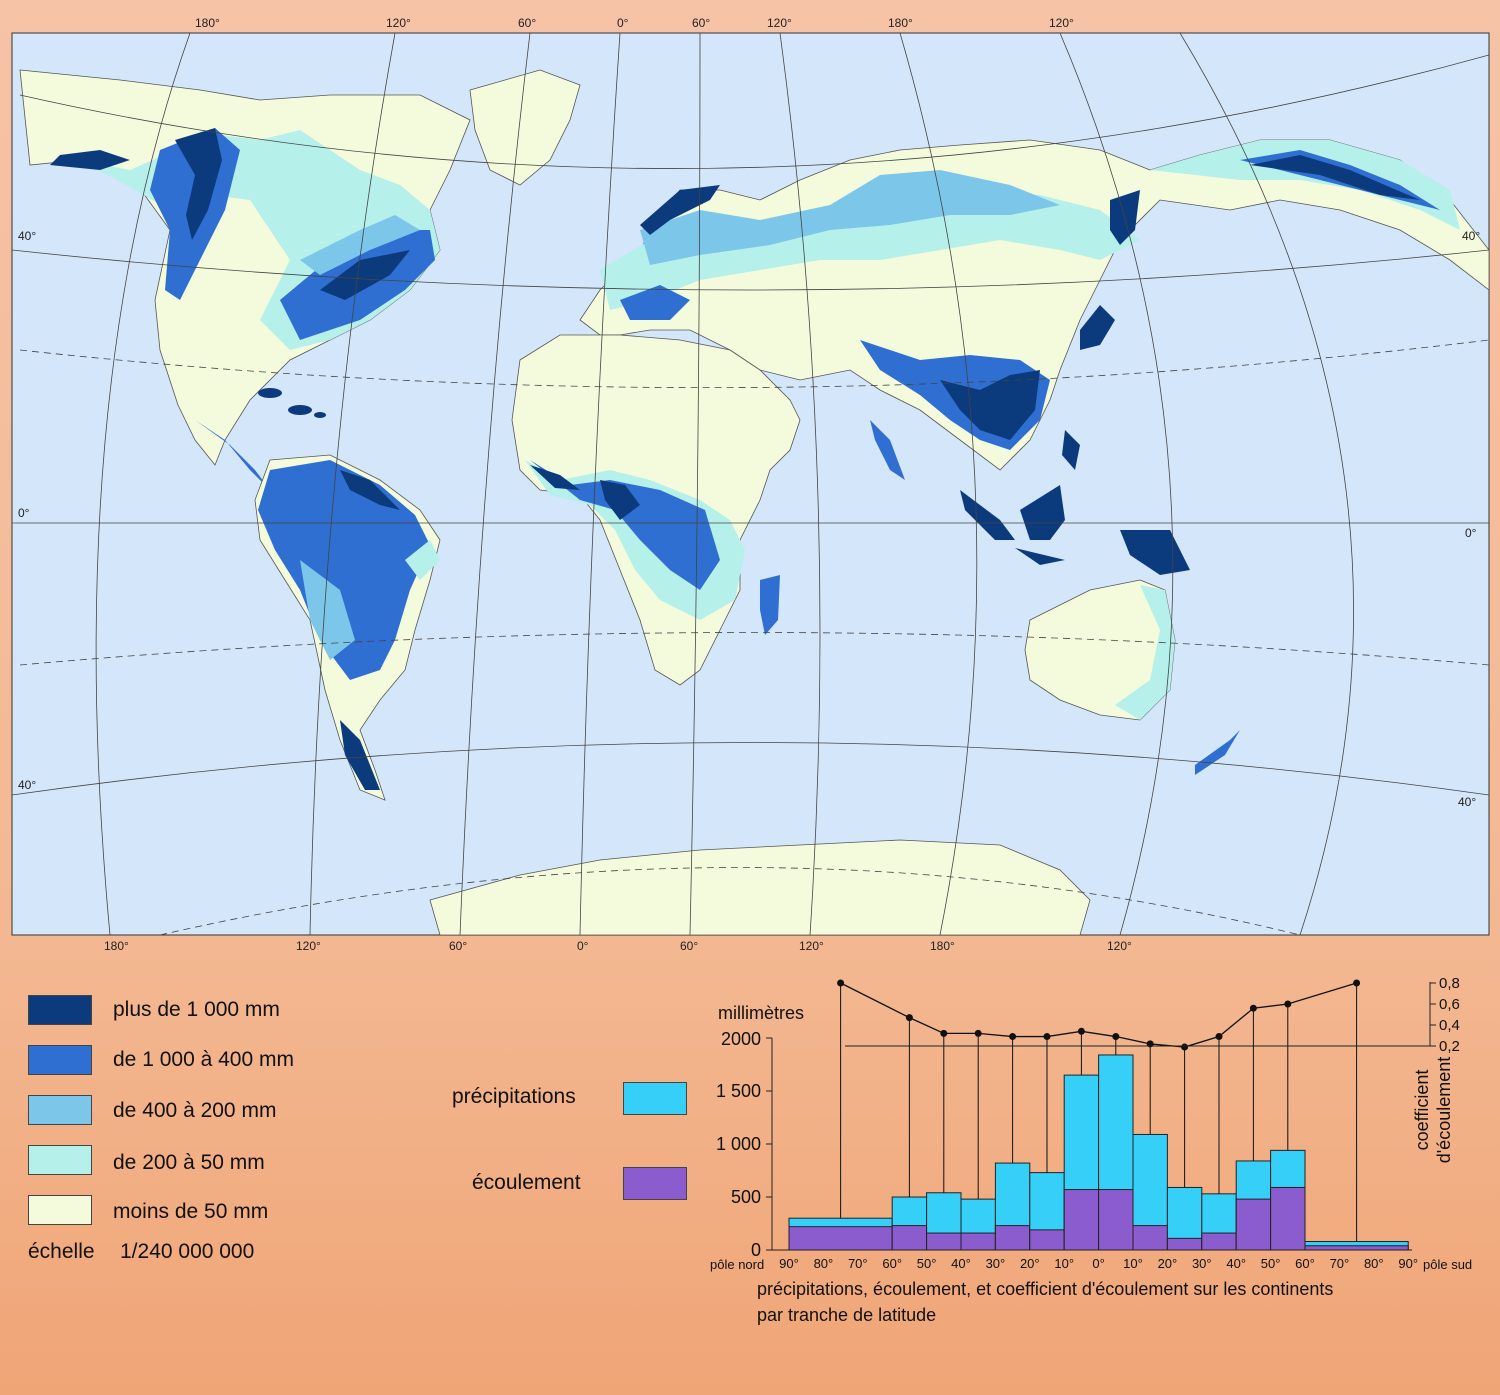  Describe the element at coordinates (27, 236) in the screenshot. I see `parallel-40n-left: 40°` at that location.